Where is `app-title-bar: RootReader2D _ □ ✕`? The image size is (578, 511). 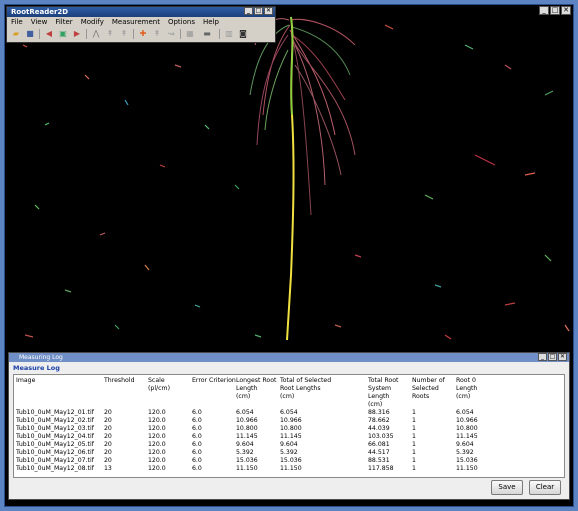 app-title-bar: RootReader2D _ □ ✕ is located at coordinates (141, 12).